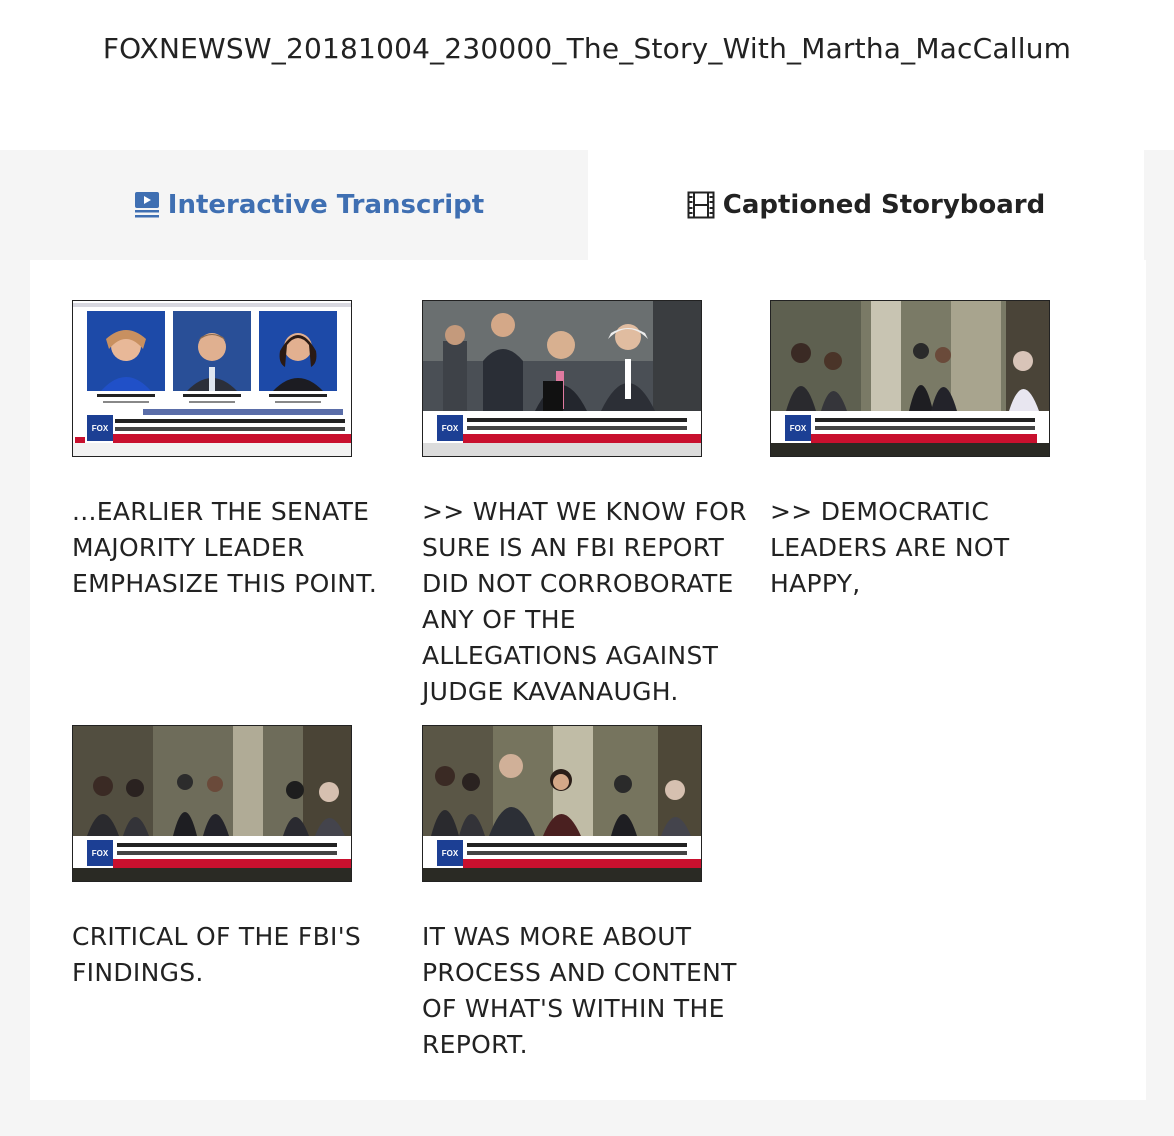 The image size is (1174, 1136). I want to click on tab-captioned-storyboard: Captioned Storyboard, so click(866, 205).